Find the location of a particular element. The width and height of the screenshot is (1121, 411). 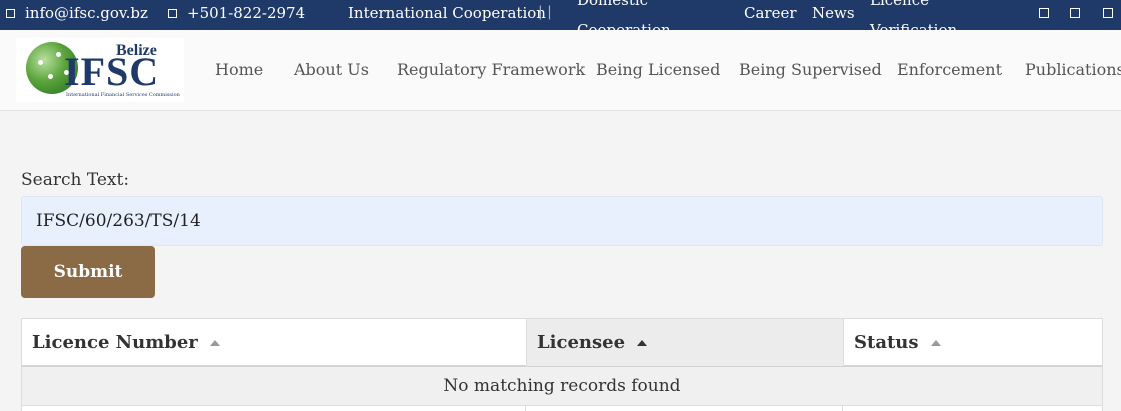

nav-about-us: About Us is located at coordinates (331, 69).